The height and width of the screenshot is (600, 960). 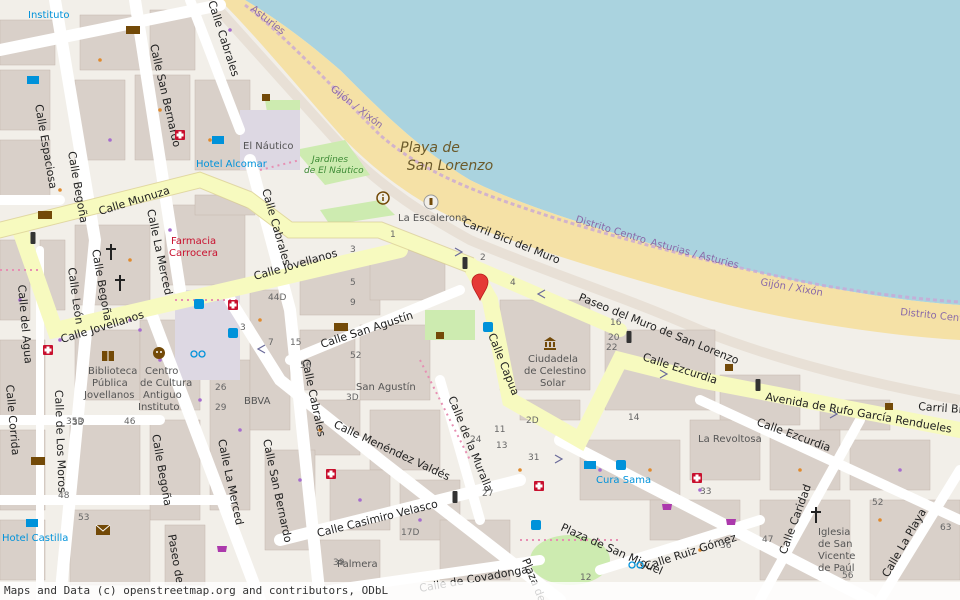 I want to click on house-number: 31, so click(x=533, y=458).